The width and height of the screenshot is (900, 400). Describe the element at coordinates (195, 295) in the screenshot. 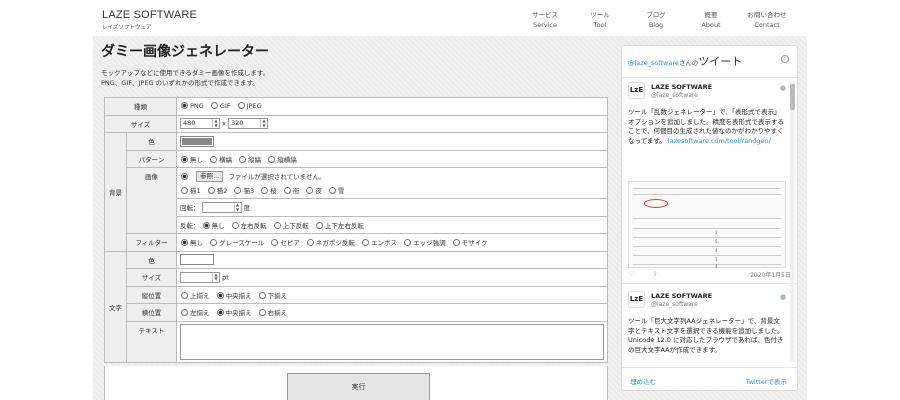

I see `valign-top-radio: 上揃え` at that location.